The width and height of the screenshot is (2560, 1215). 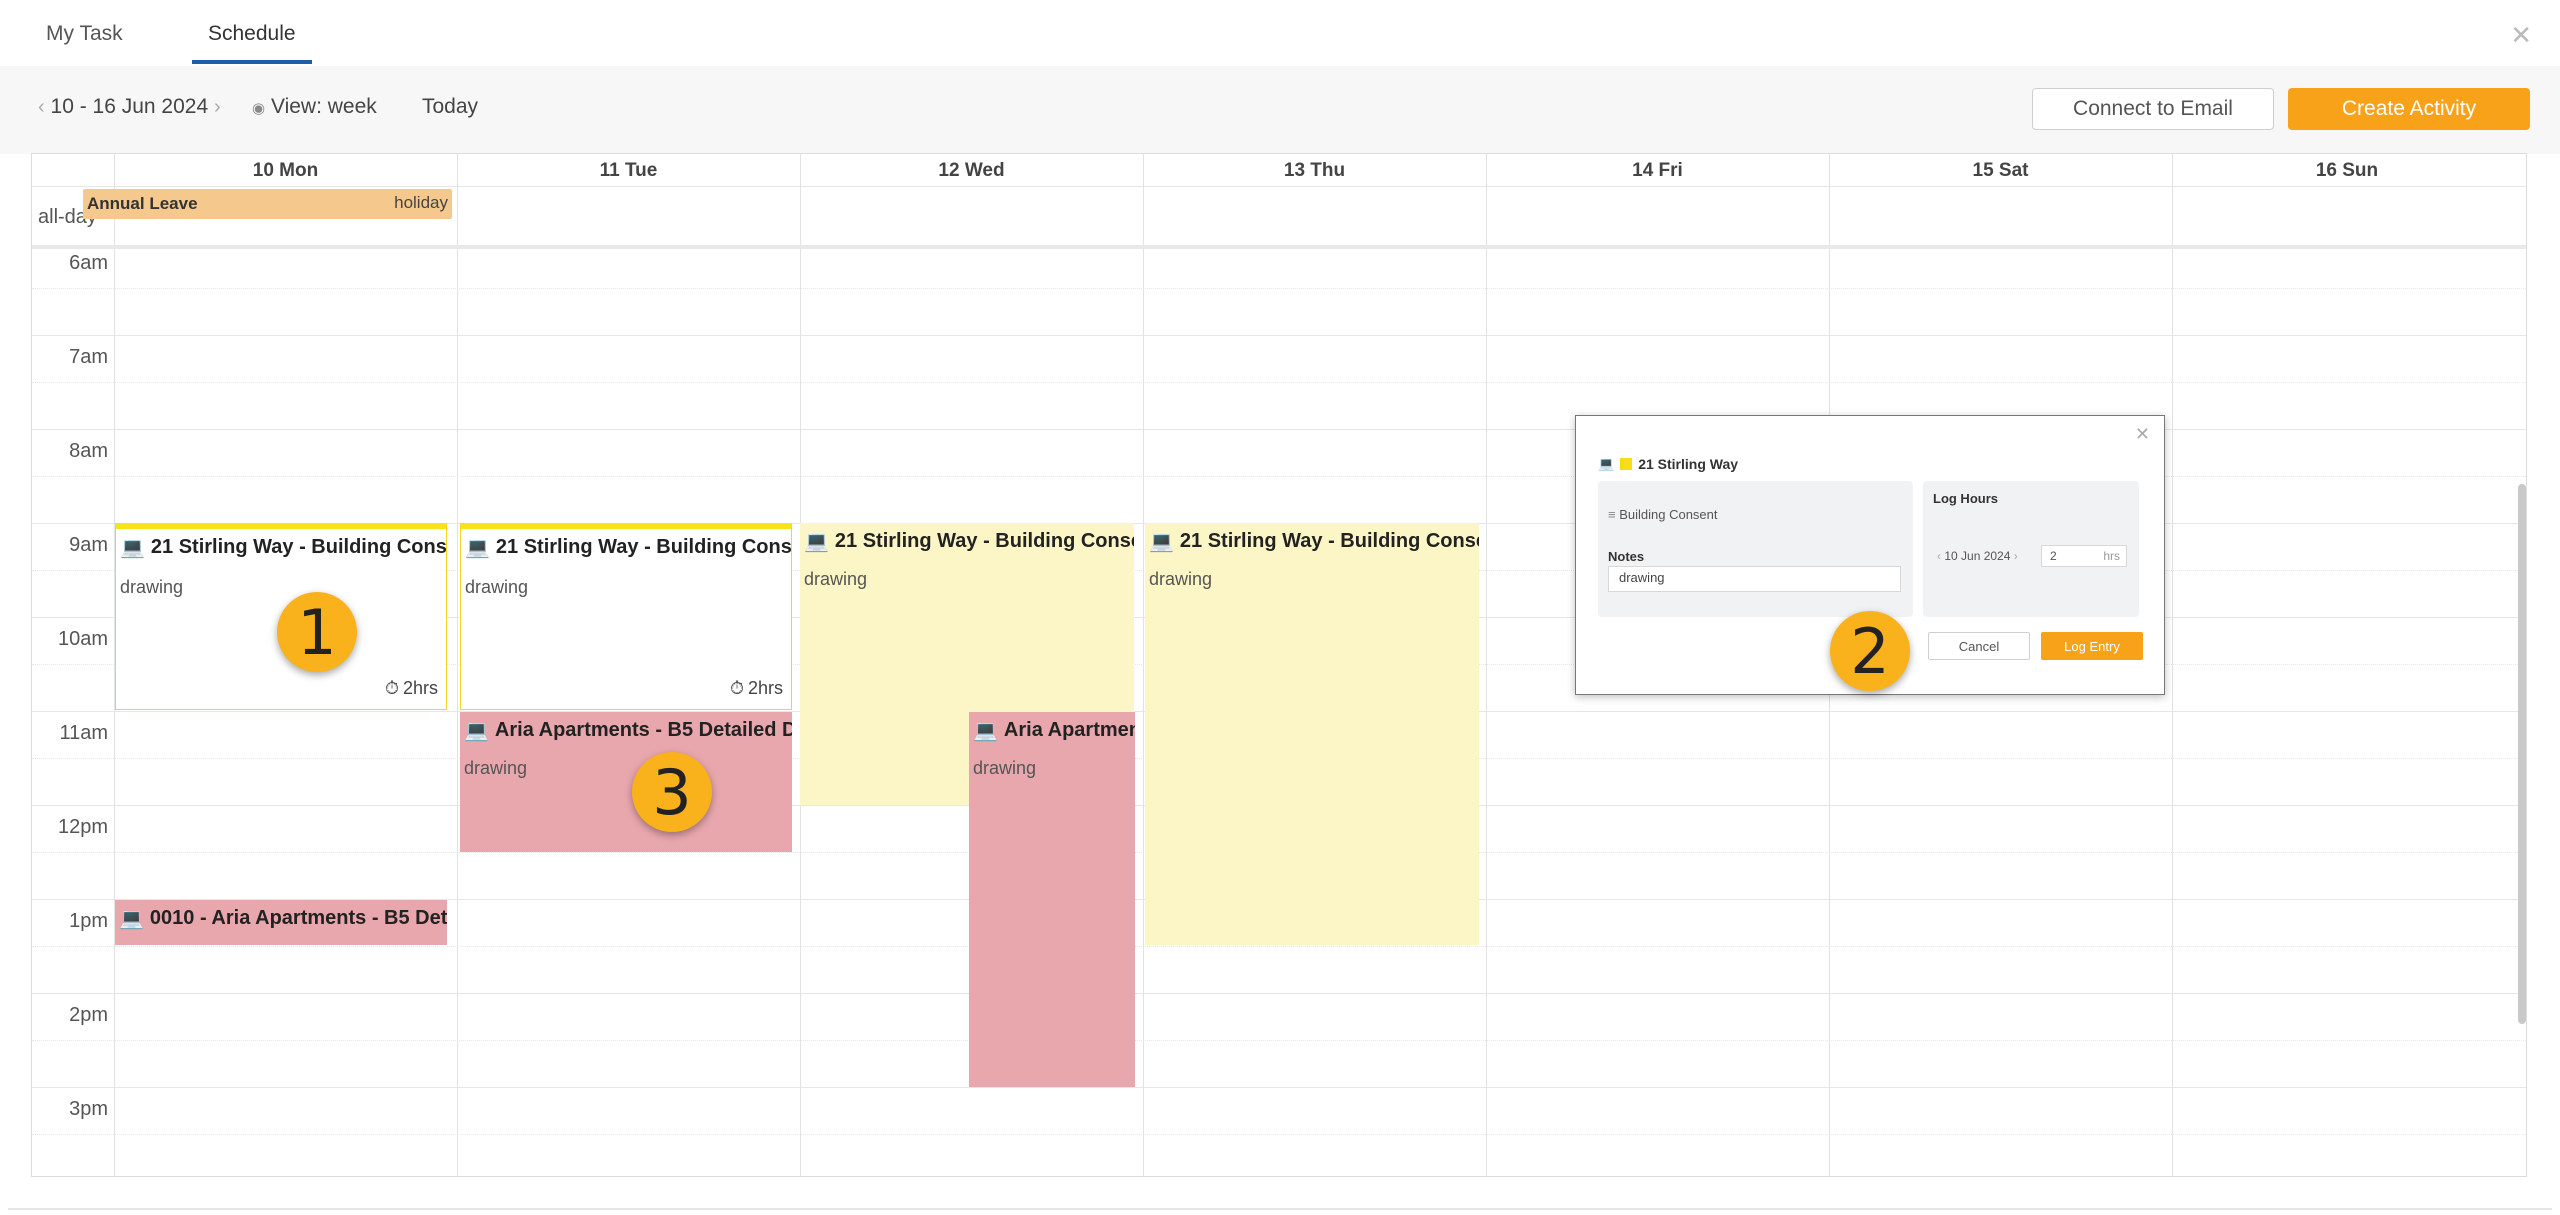 I want to click on hours-input: 2 hrs, so click(x=2084, y=556).